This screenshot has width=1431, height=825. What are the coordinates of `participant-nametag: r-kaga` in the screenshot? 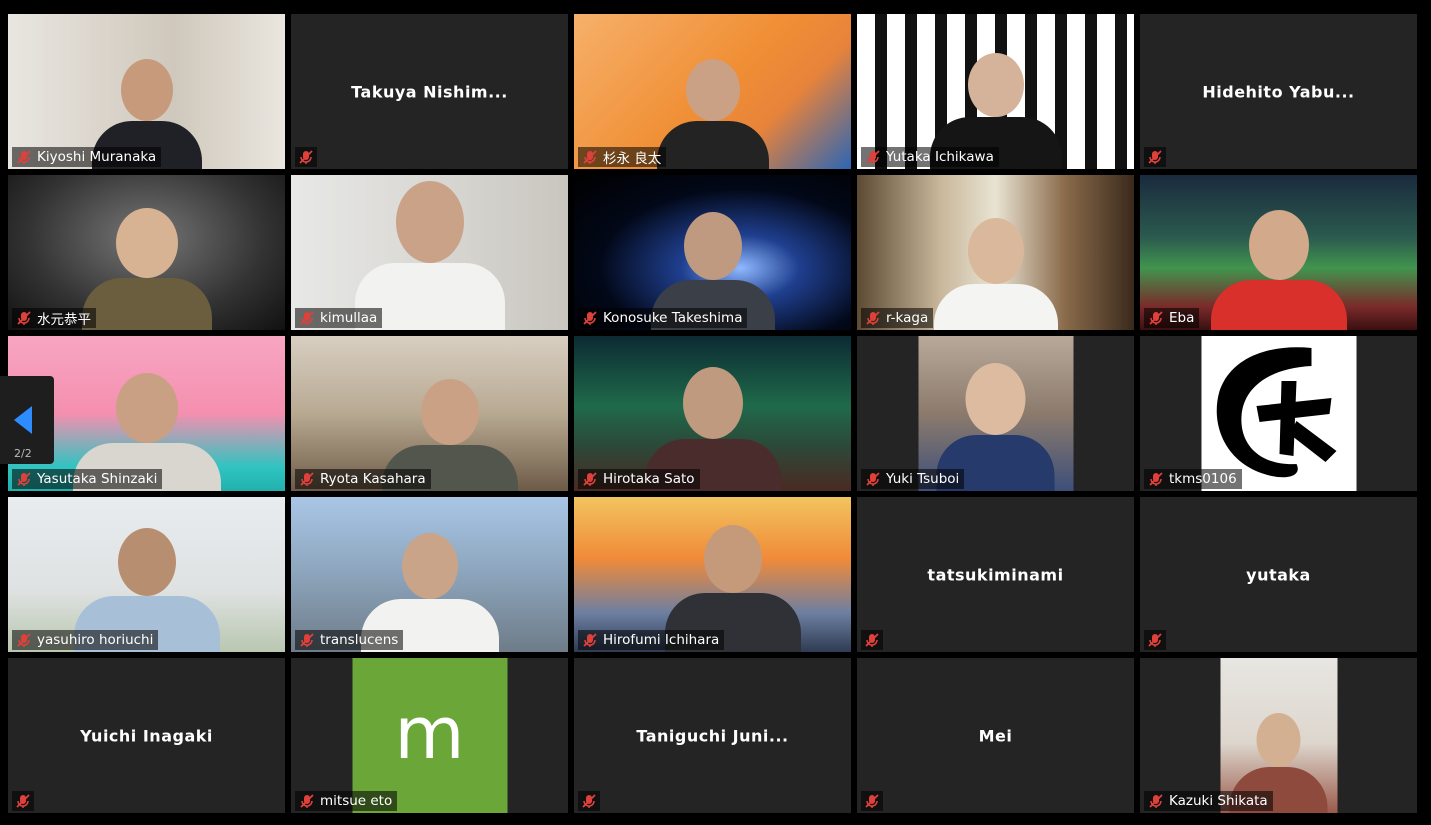 It's located at (897, 318).